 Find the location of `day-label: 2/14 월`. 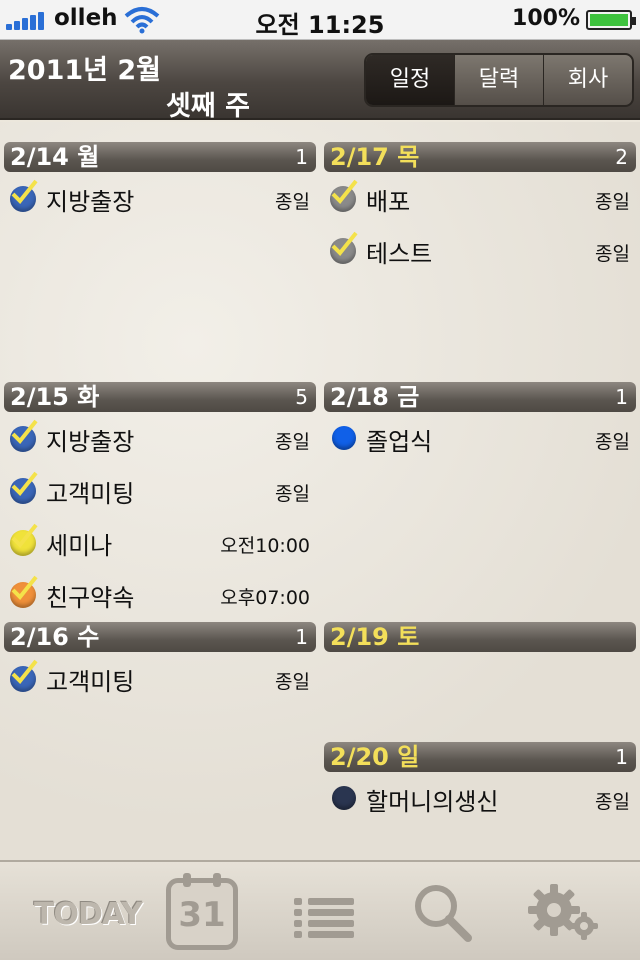

day-label: 2/14 월 is located at coordinates (55, 157).